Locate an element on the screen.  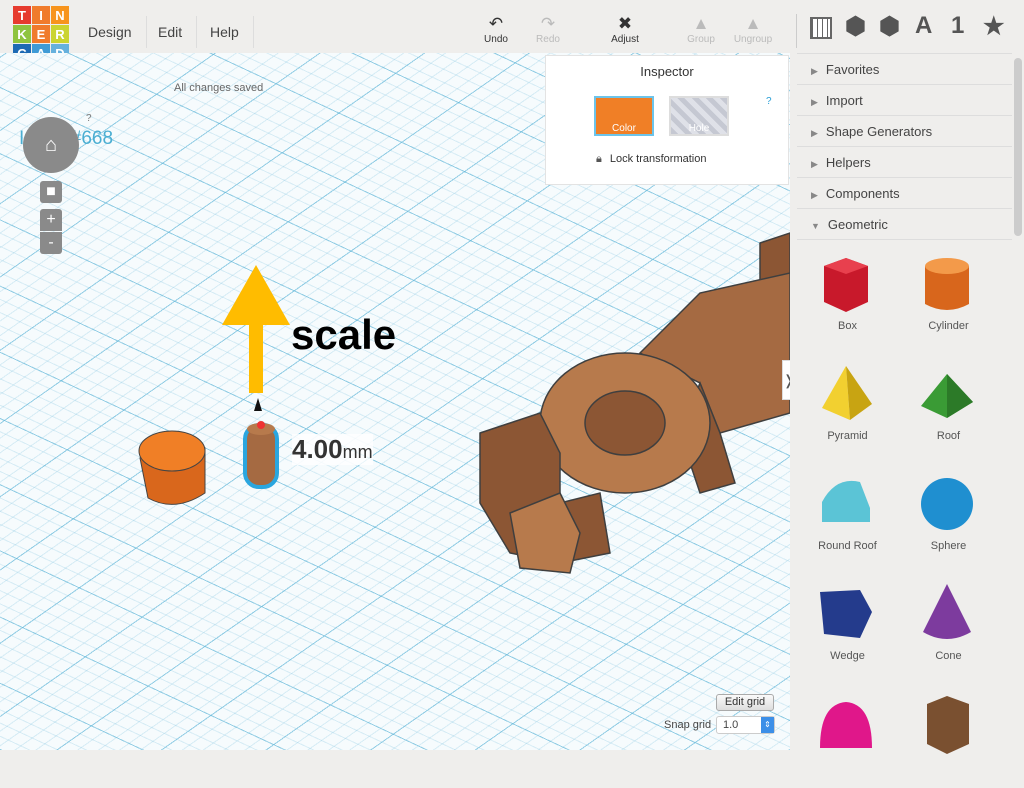
inspector-title: Inspector is located at coordinates (667, 71).